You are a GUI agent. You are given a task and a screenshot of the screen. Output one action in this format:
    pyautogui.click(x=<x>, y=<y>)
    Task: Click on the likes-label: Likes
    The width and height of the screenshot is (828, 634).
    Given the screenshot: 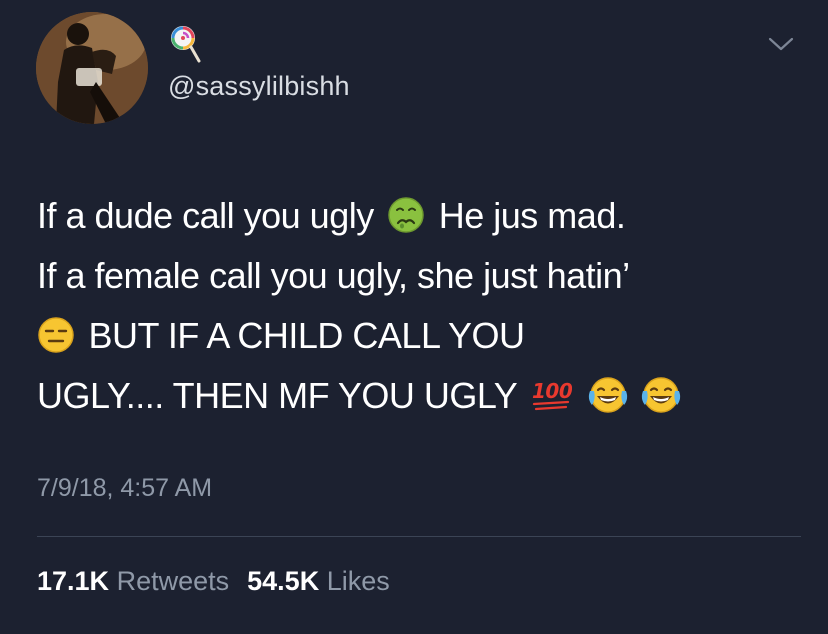 What is the action you would take?
    pyautogui.click(x=358, y=581)
    